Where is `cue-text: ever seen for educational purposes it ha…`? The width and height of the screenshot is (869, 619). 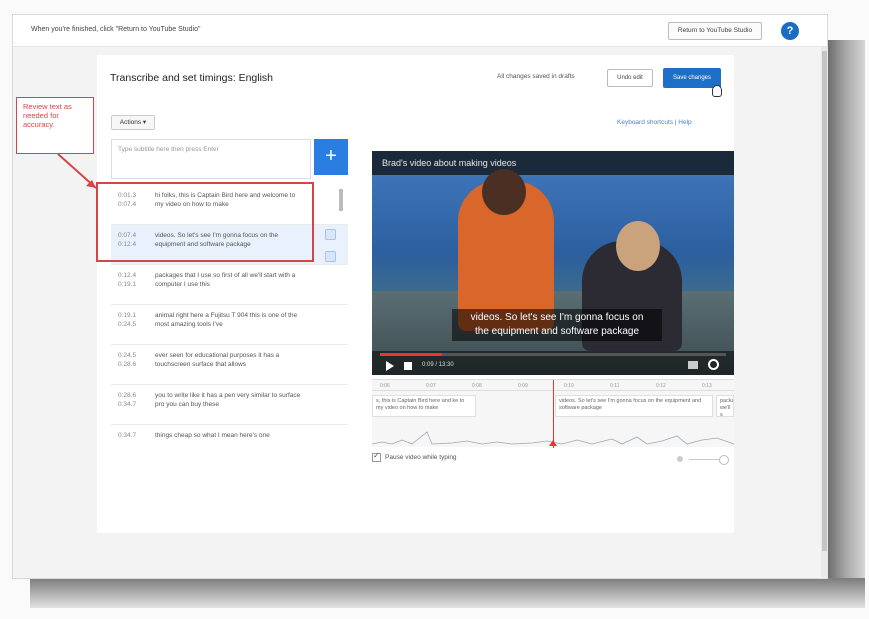
cue-text: ever seen for educational purposes it ha… is located at coordinates (230, 360).